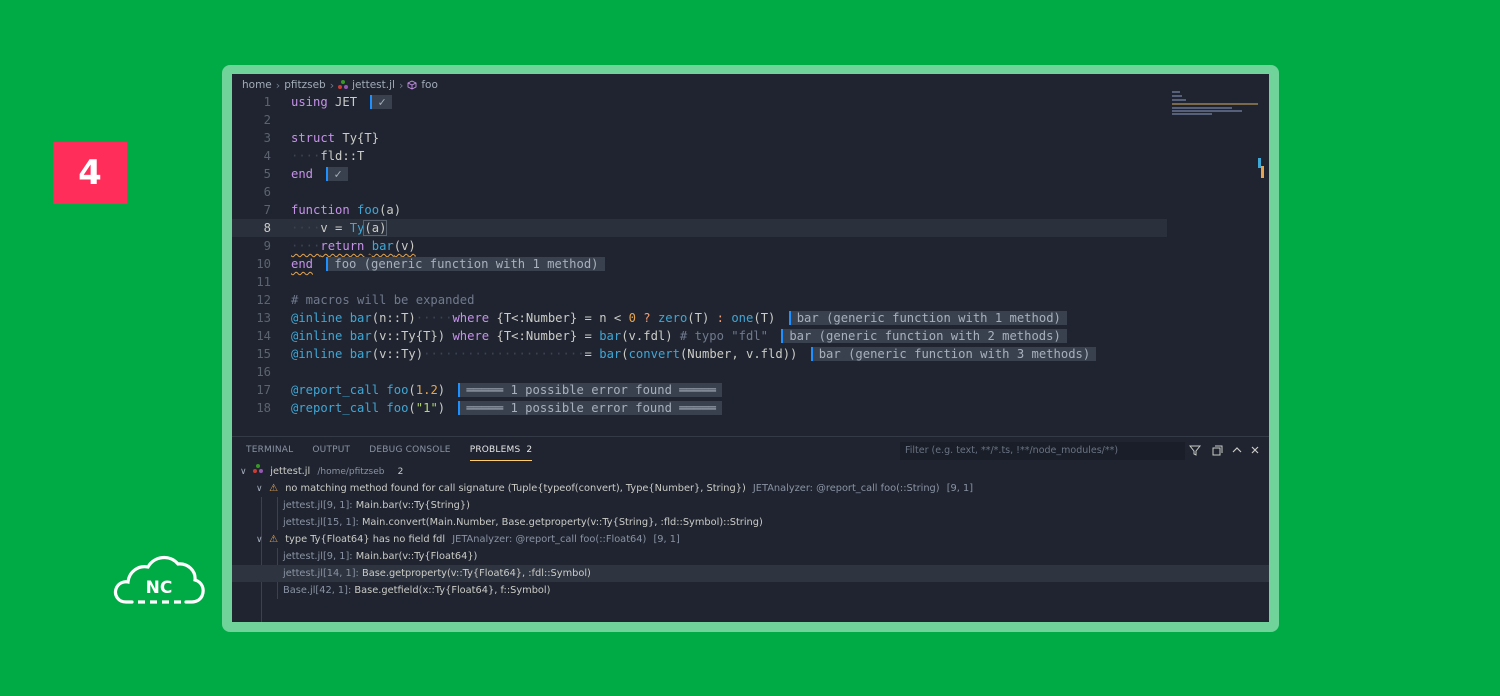 The image size is (1500, 696). Describe the element at coordinates (412, 85) in the screenshot. I see `cube-symbol-icon` at that location.